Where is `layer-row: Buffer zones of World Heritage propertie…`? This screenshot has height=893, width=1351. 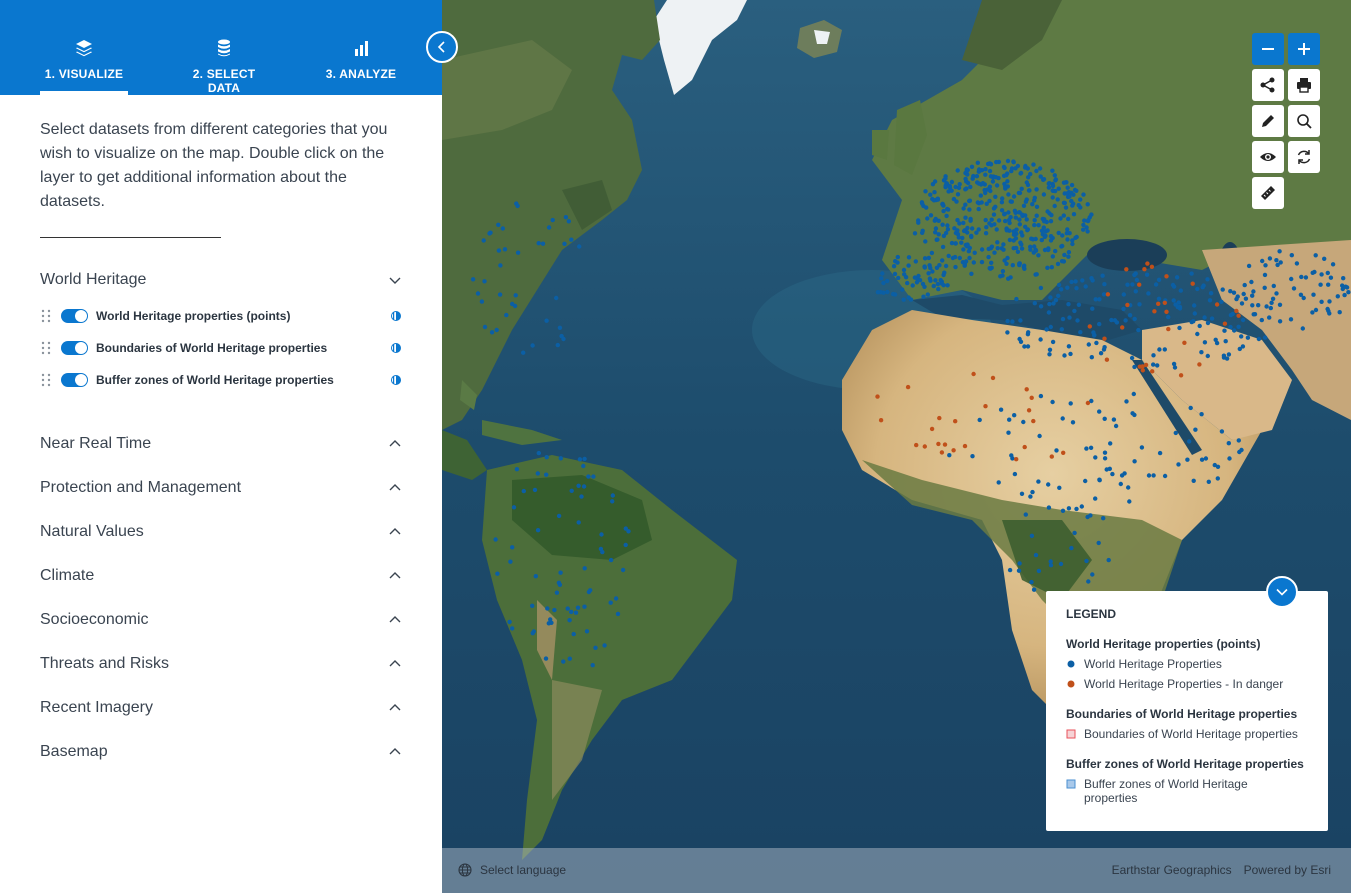 layer-row: Buffer zones of World Heritage propertie… is located at coordinates (221, 380).